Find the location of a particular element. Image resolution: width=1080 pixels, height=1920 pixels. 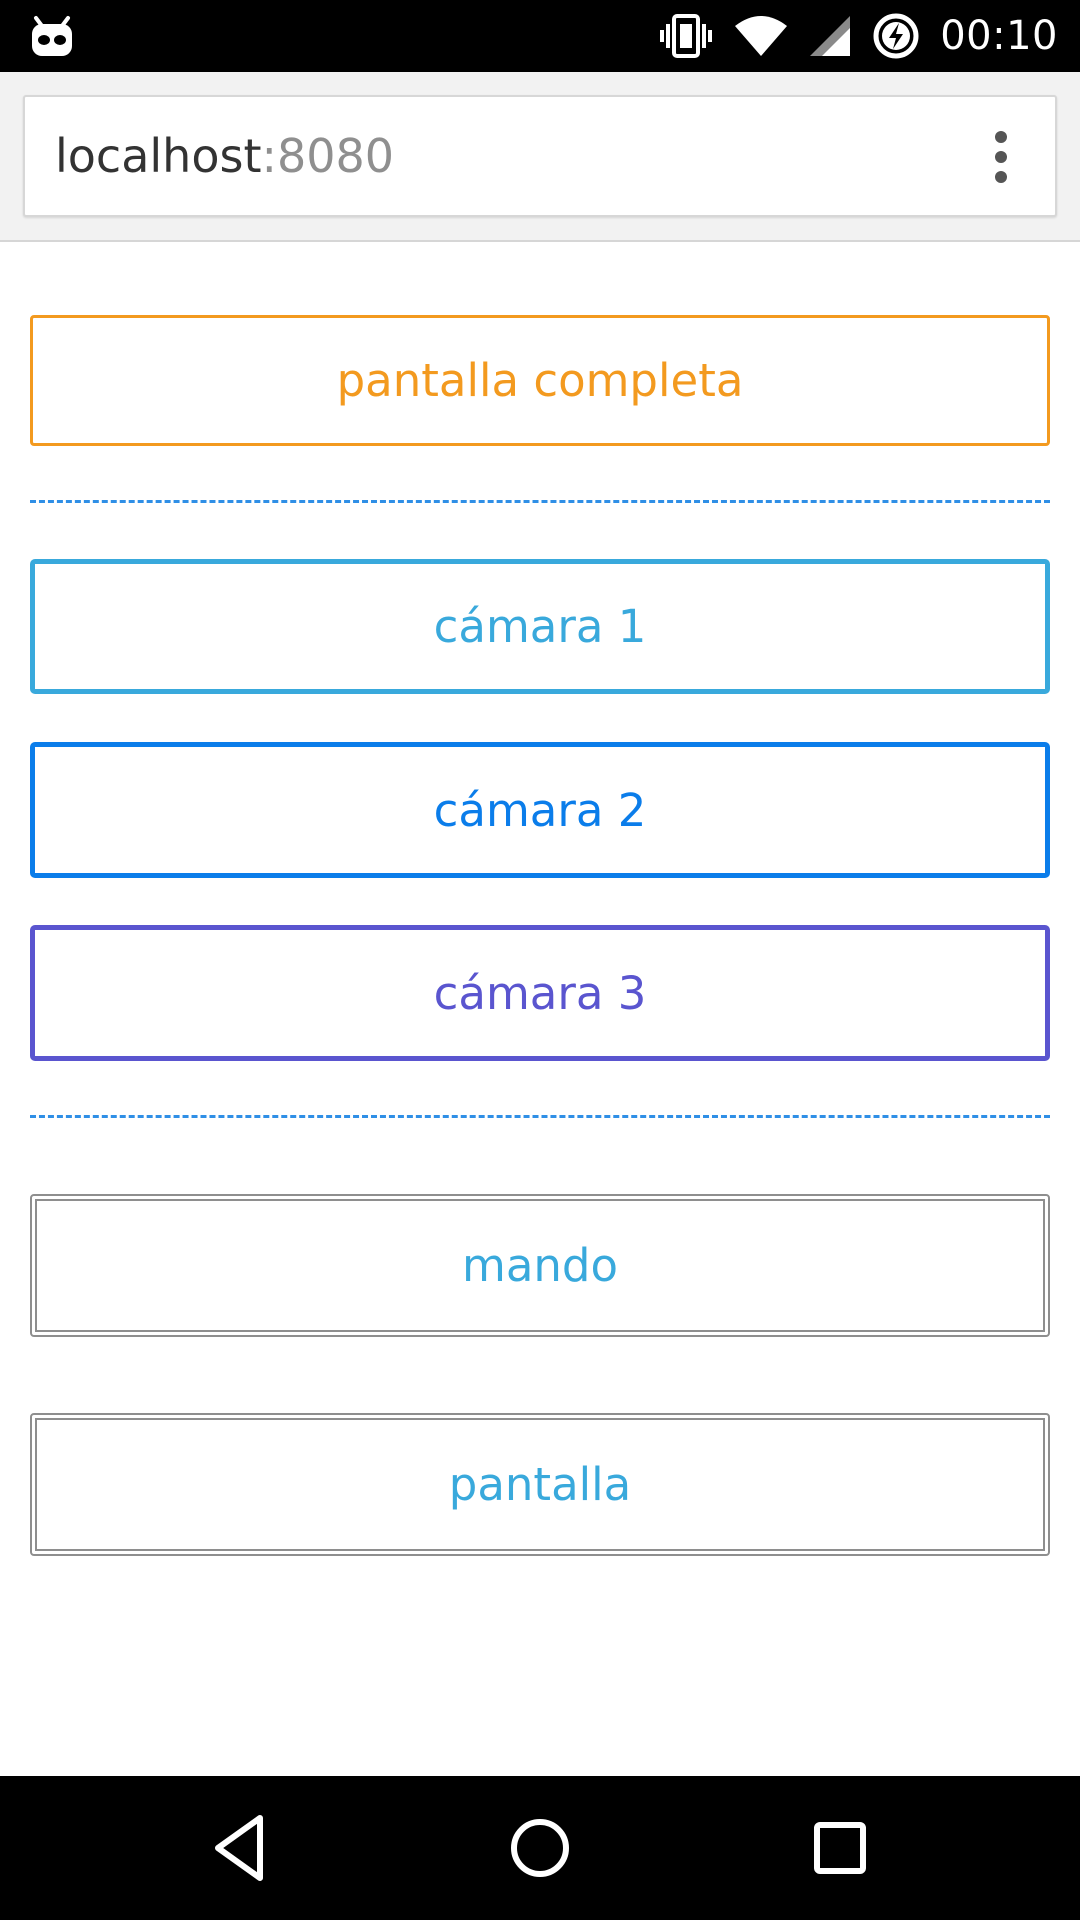

browser-toolbar: localhost:8080 is located at coordinates (540, 157).